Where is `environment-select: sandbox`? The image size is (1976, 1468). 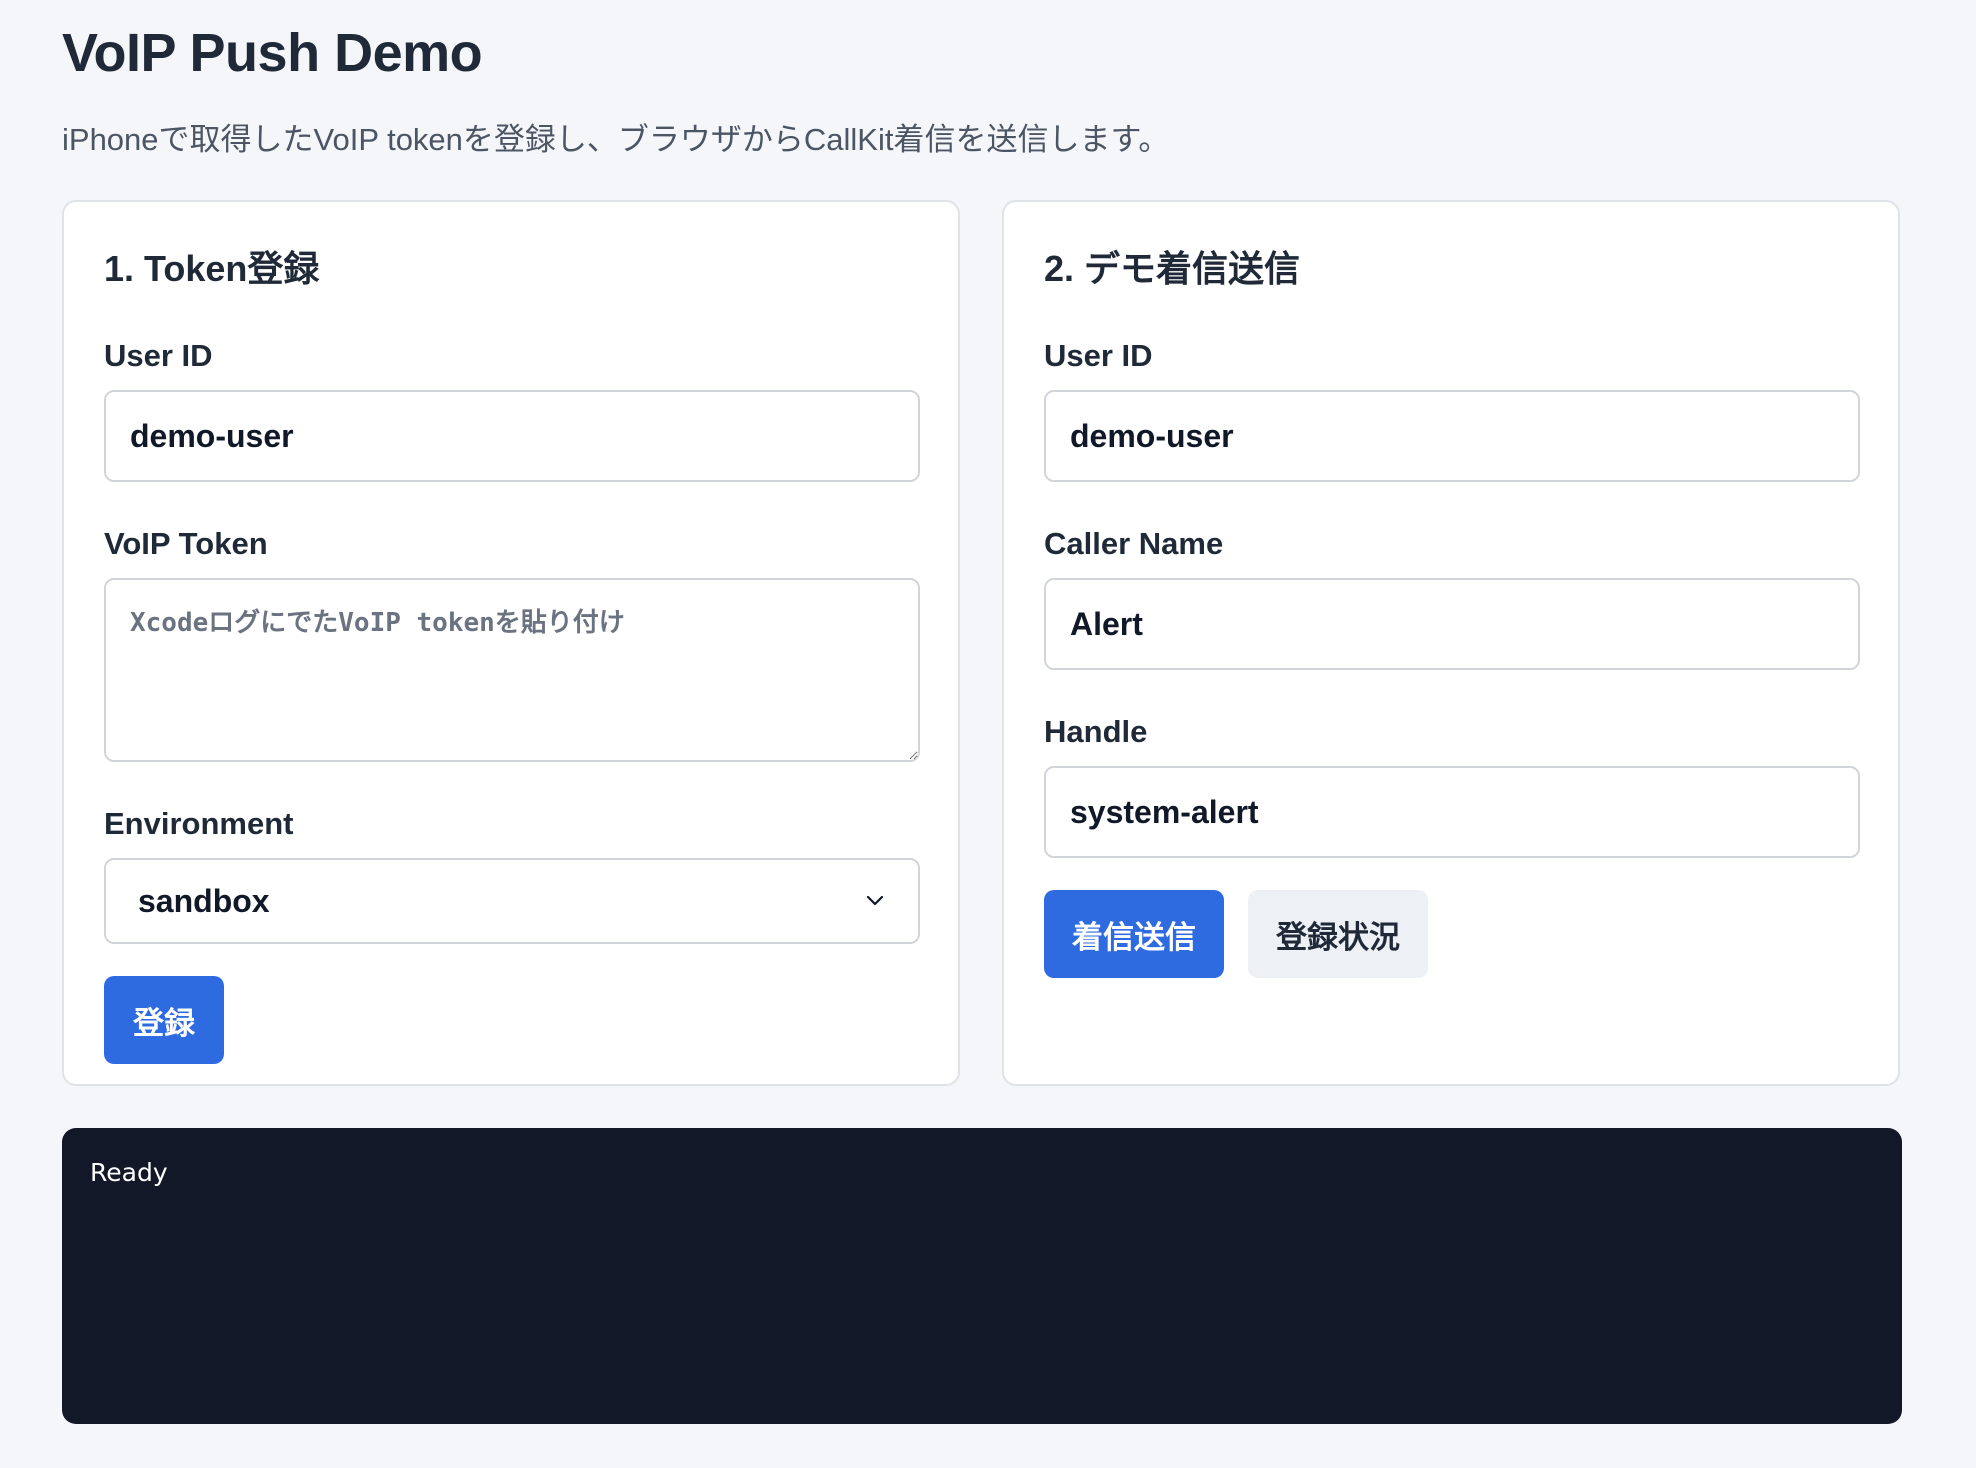
environment-select: sandbox is located at coordinates (512, 901).